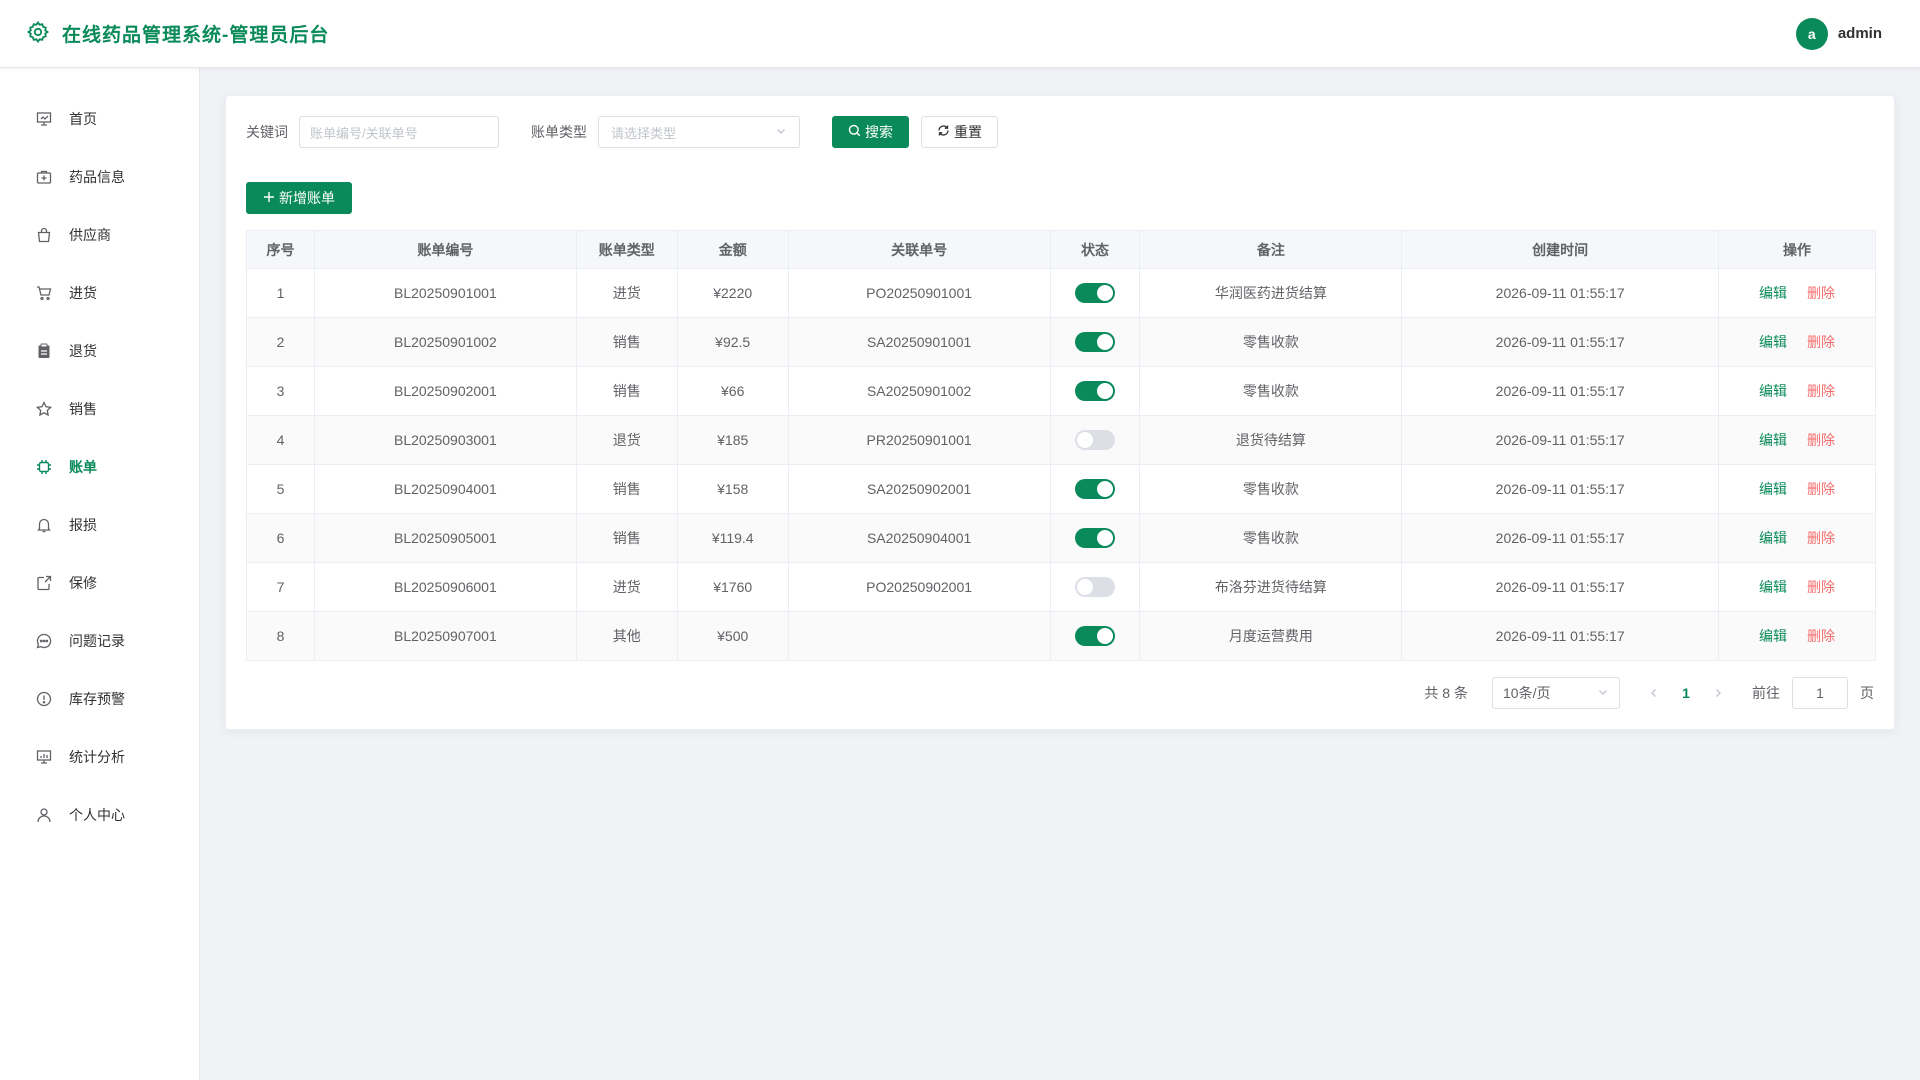 The image size is (1920, 1080). Describe the element at coordinates (919, 636) in the screenshot. I see `cell-ref` at that location.